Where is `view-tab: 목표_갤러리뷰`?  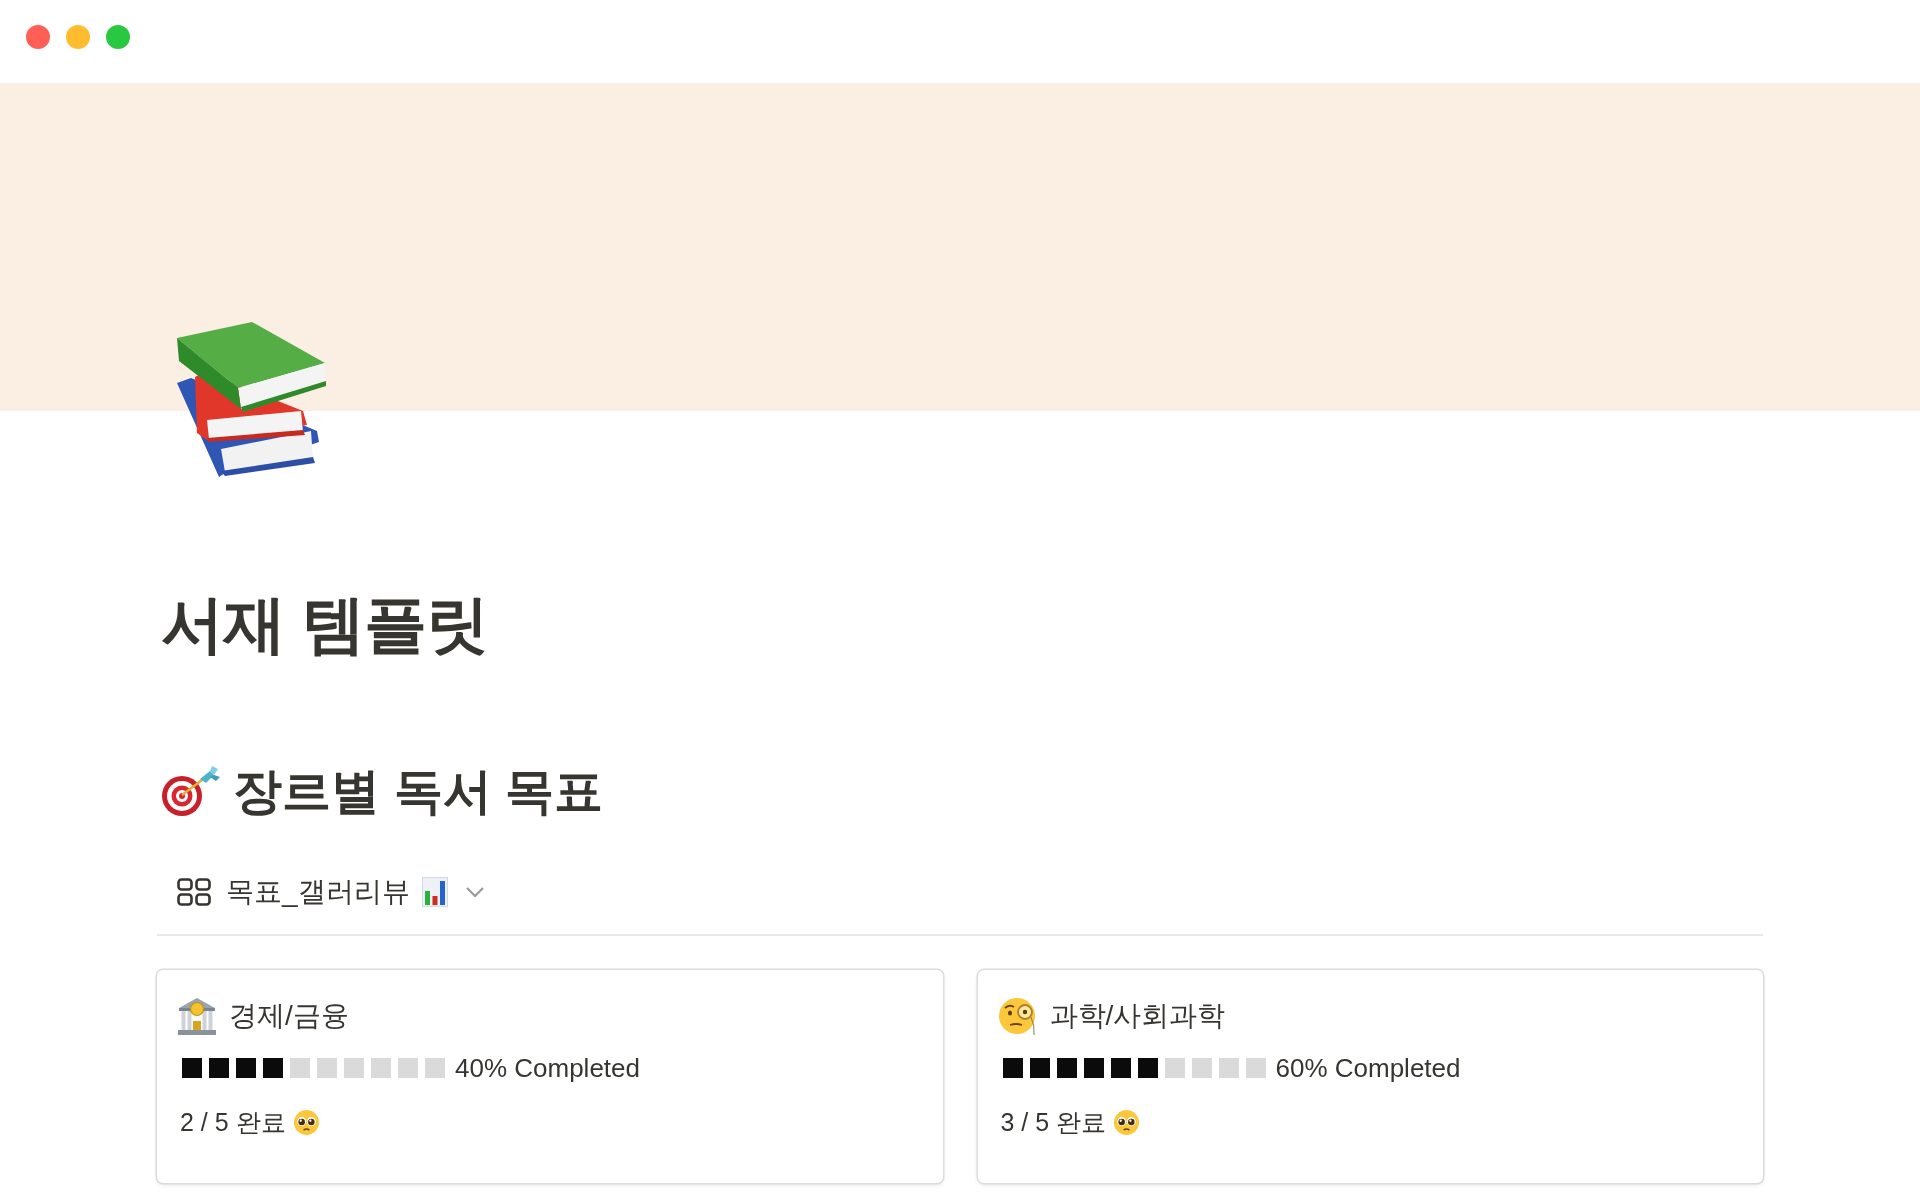 view-tab: 목표_갤러리뷰 is located at coordinates (331, 892).